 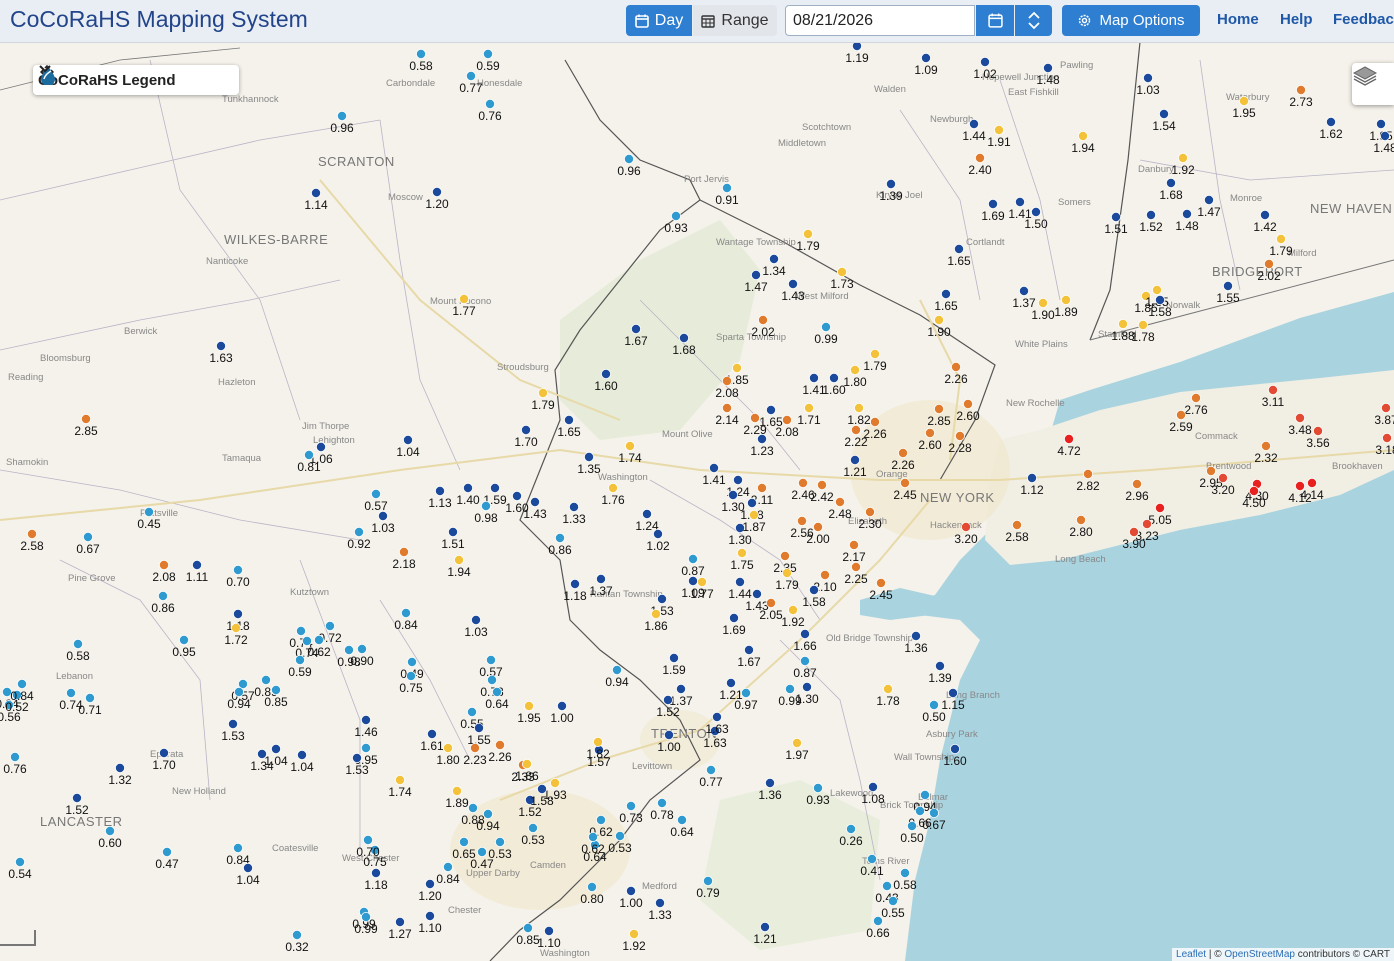 What do you see at coordinates (735, 20) in the screenshot?
I see `range-button: Range` at bounding box center [735, 20].